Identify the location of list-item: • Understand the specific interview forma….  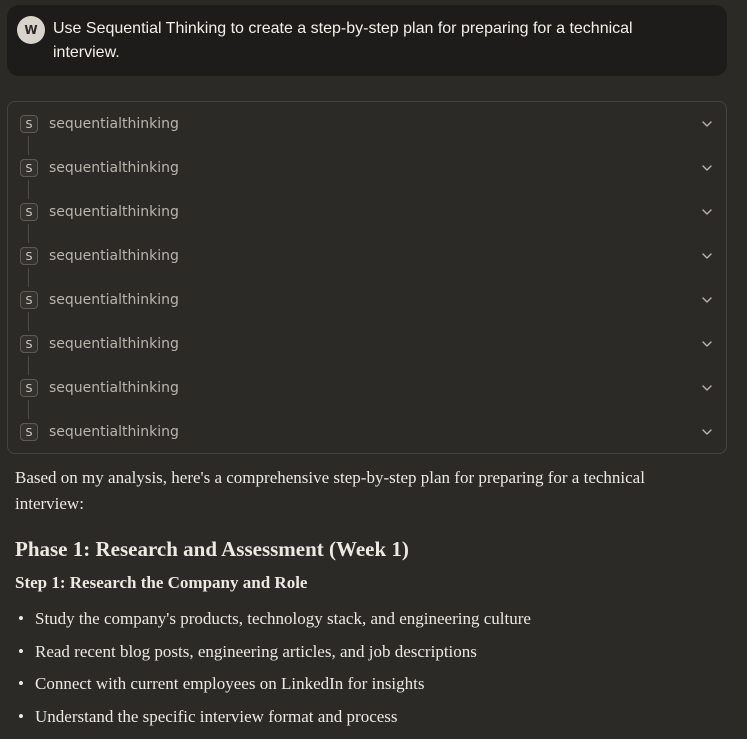
(365, 720).